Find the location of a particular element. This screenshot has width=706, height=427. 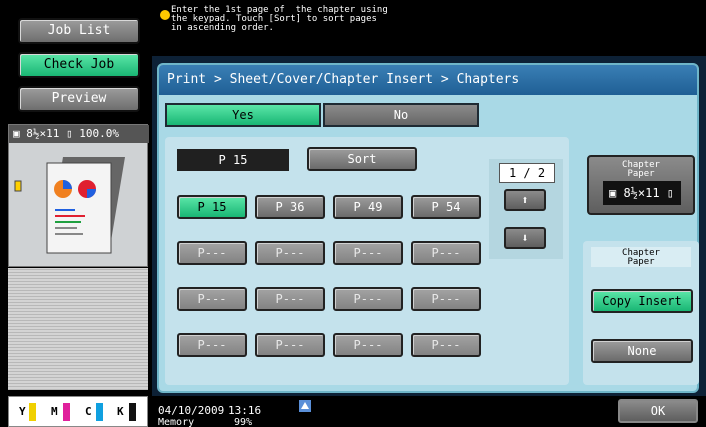

page-up-button: ⬆ is located at coordinates (525, 200).